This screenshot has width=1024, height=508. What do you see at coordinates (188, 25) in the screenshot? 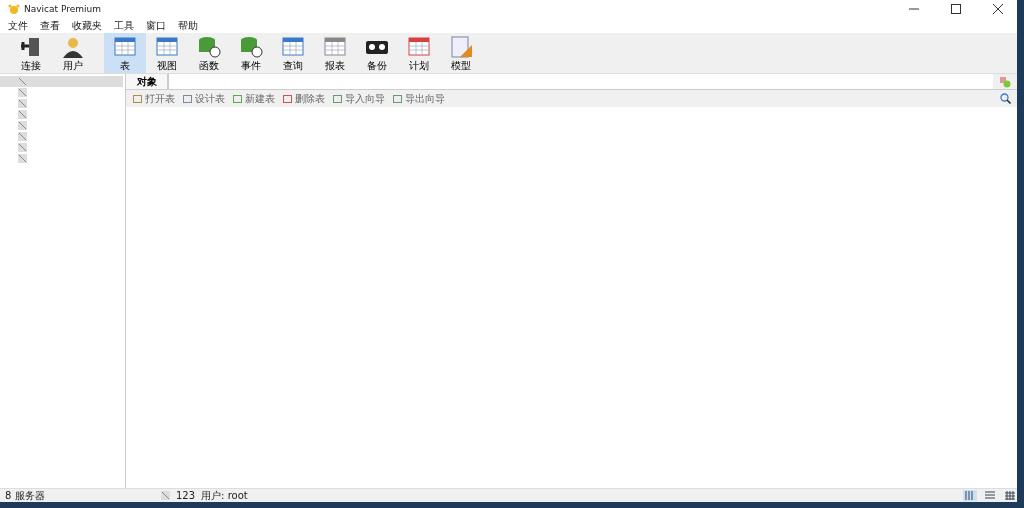
I see `menu-item: 帮助` at bounding box center [188, 25].